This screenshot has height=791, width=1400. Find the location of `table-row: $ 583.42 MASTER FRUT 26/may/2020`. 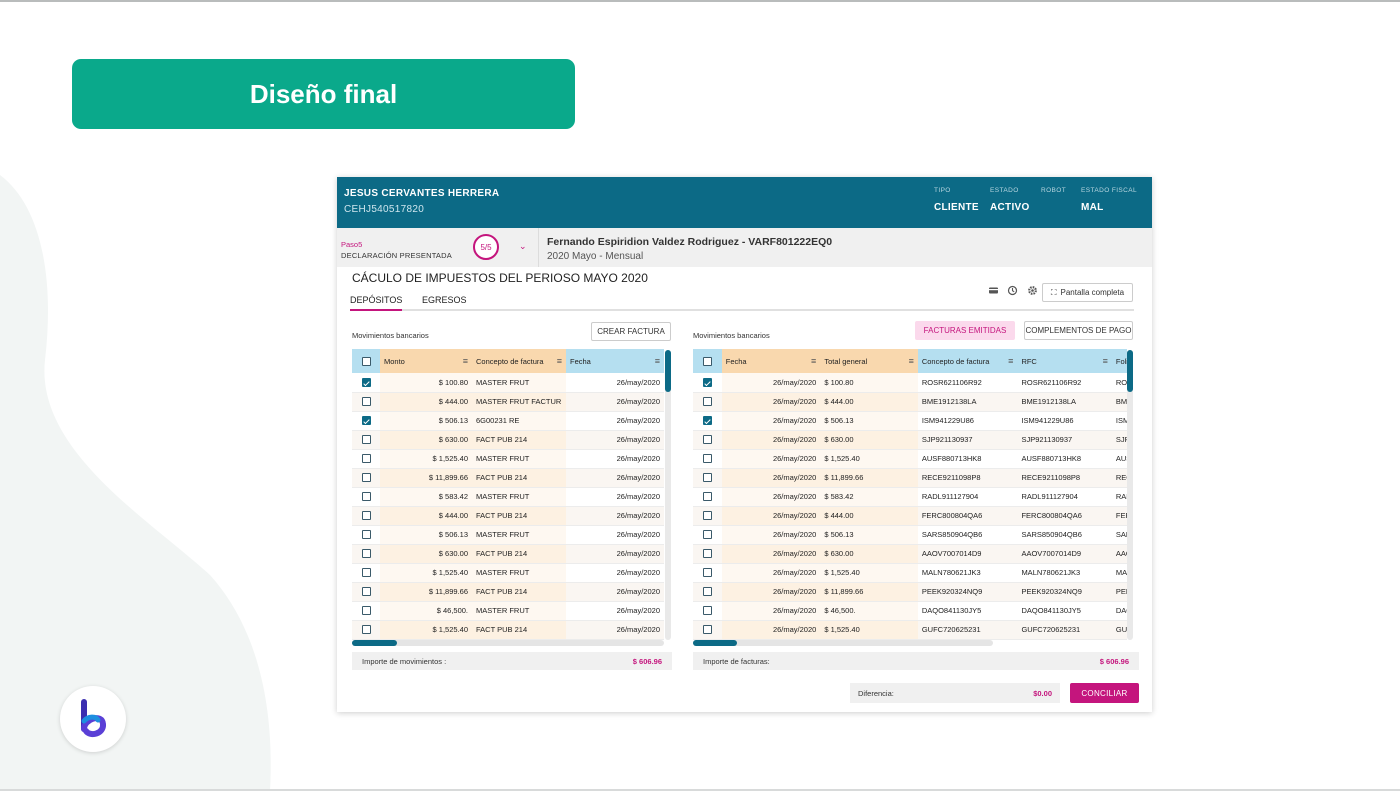

table-row: $ 583.42 MASTER FRUT 26/may/2020 is located at coordinates (508, 497).